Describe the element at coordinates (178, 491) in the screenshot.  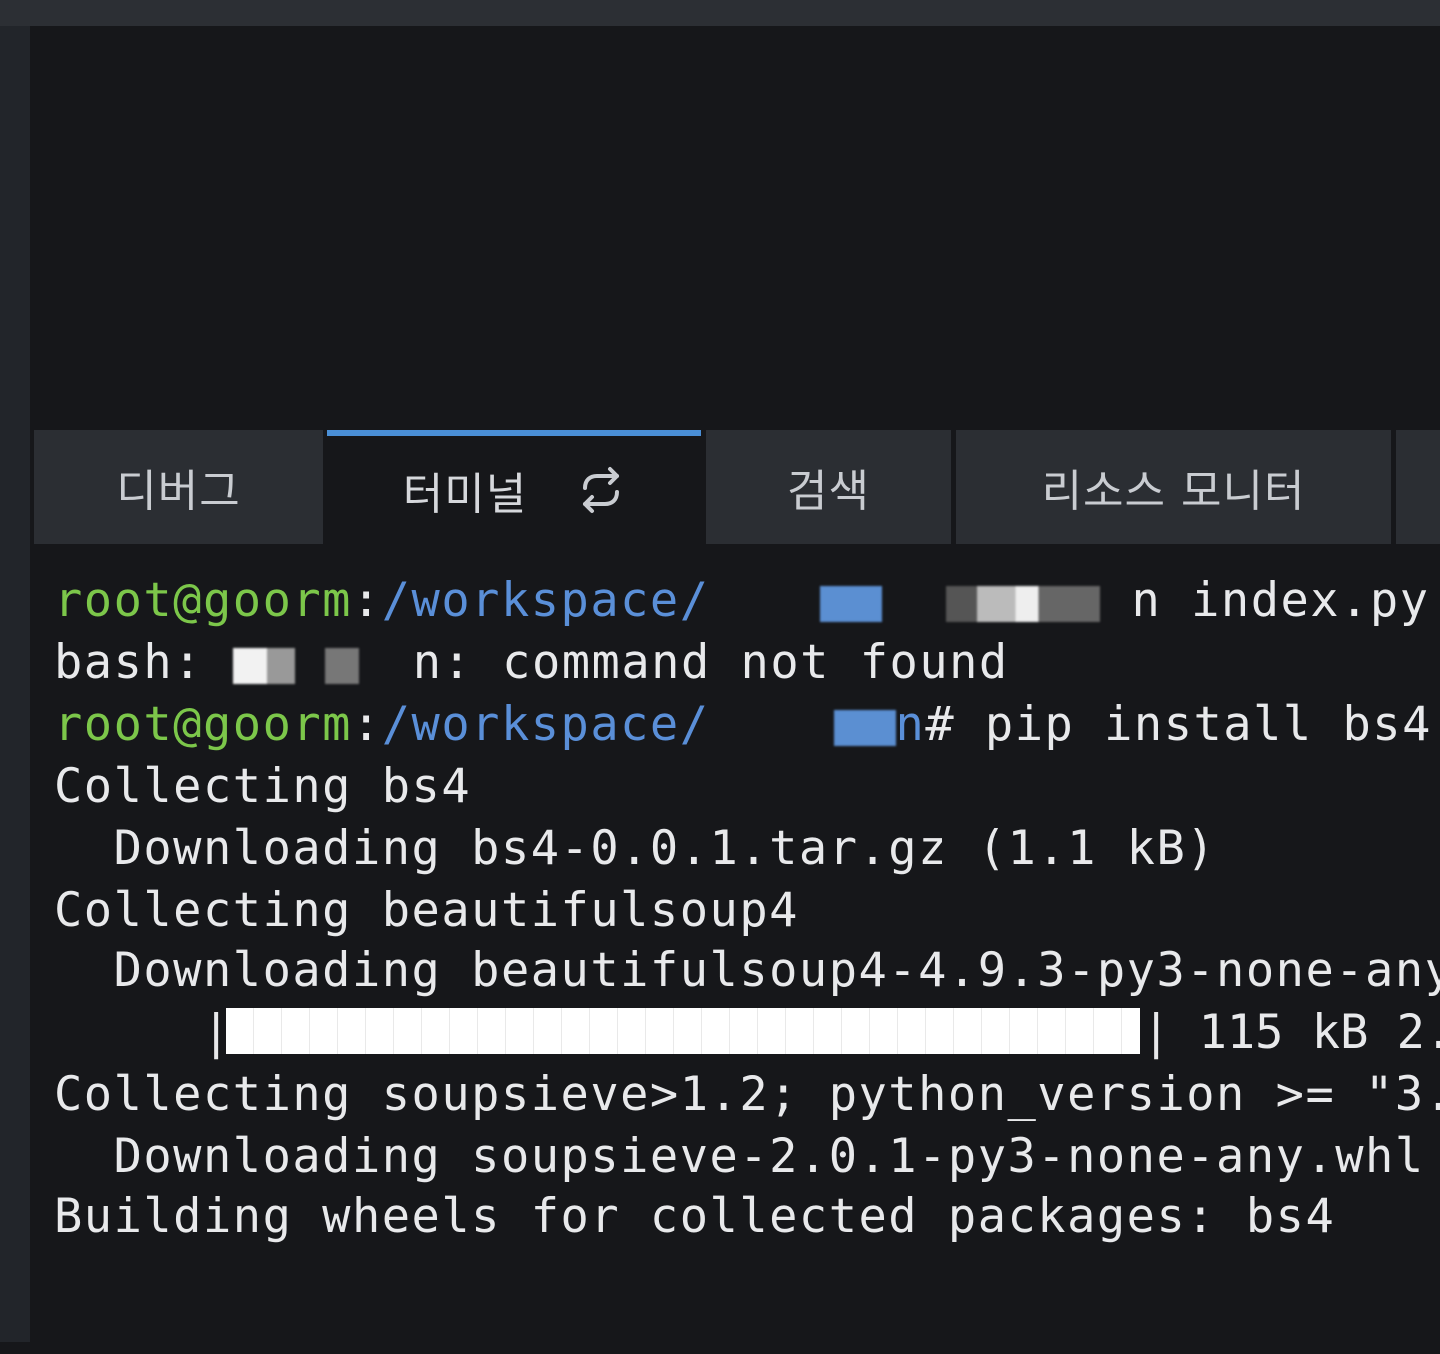
I see `tab-debug-label: 디버그` at that location.